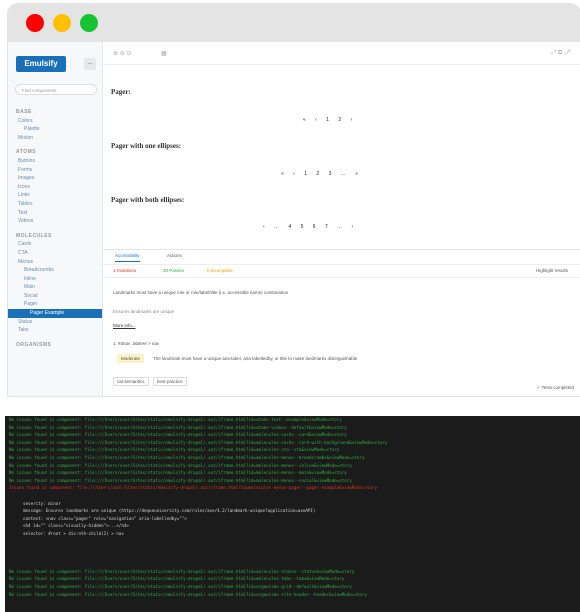 This screenshot has width=580, height=612. I want to click on emulsify-logo: Emulsify, so click(41, 64).